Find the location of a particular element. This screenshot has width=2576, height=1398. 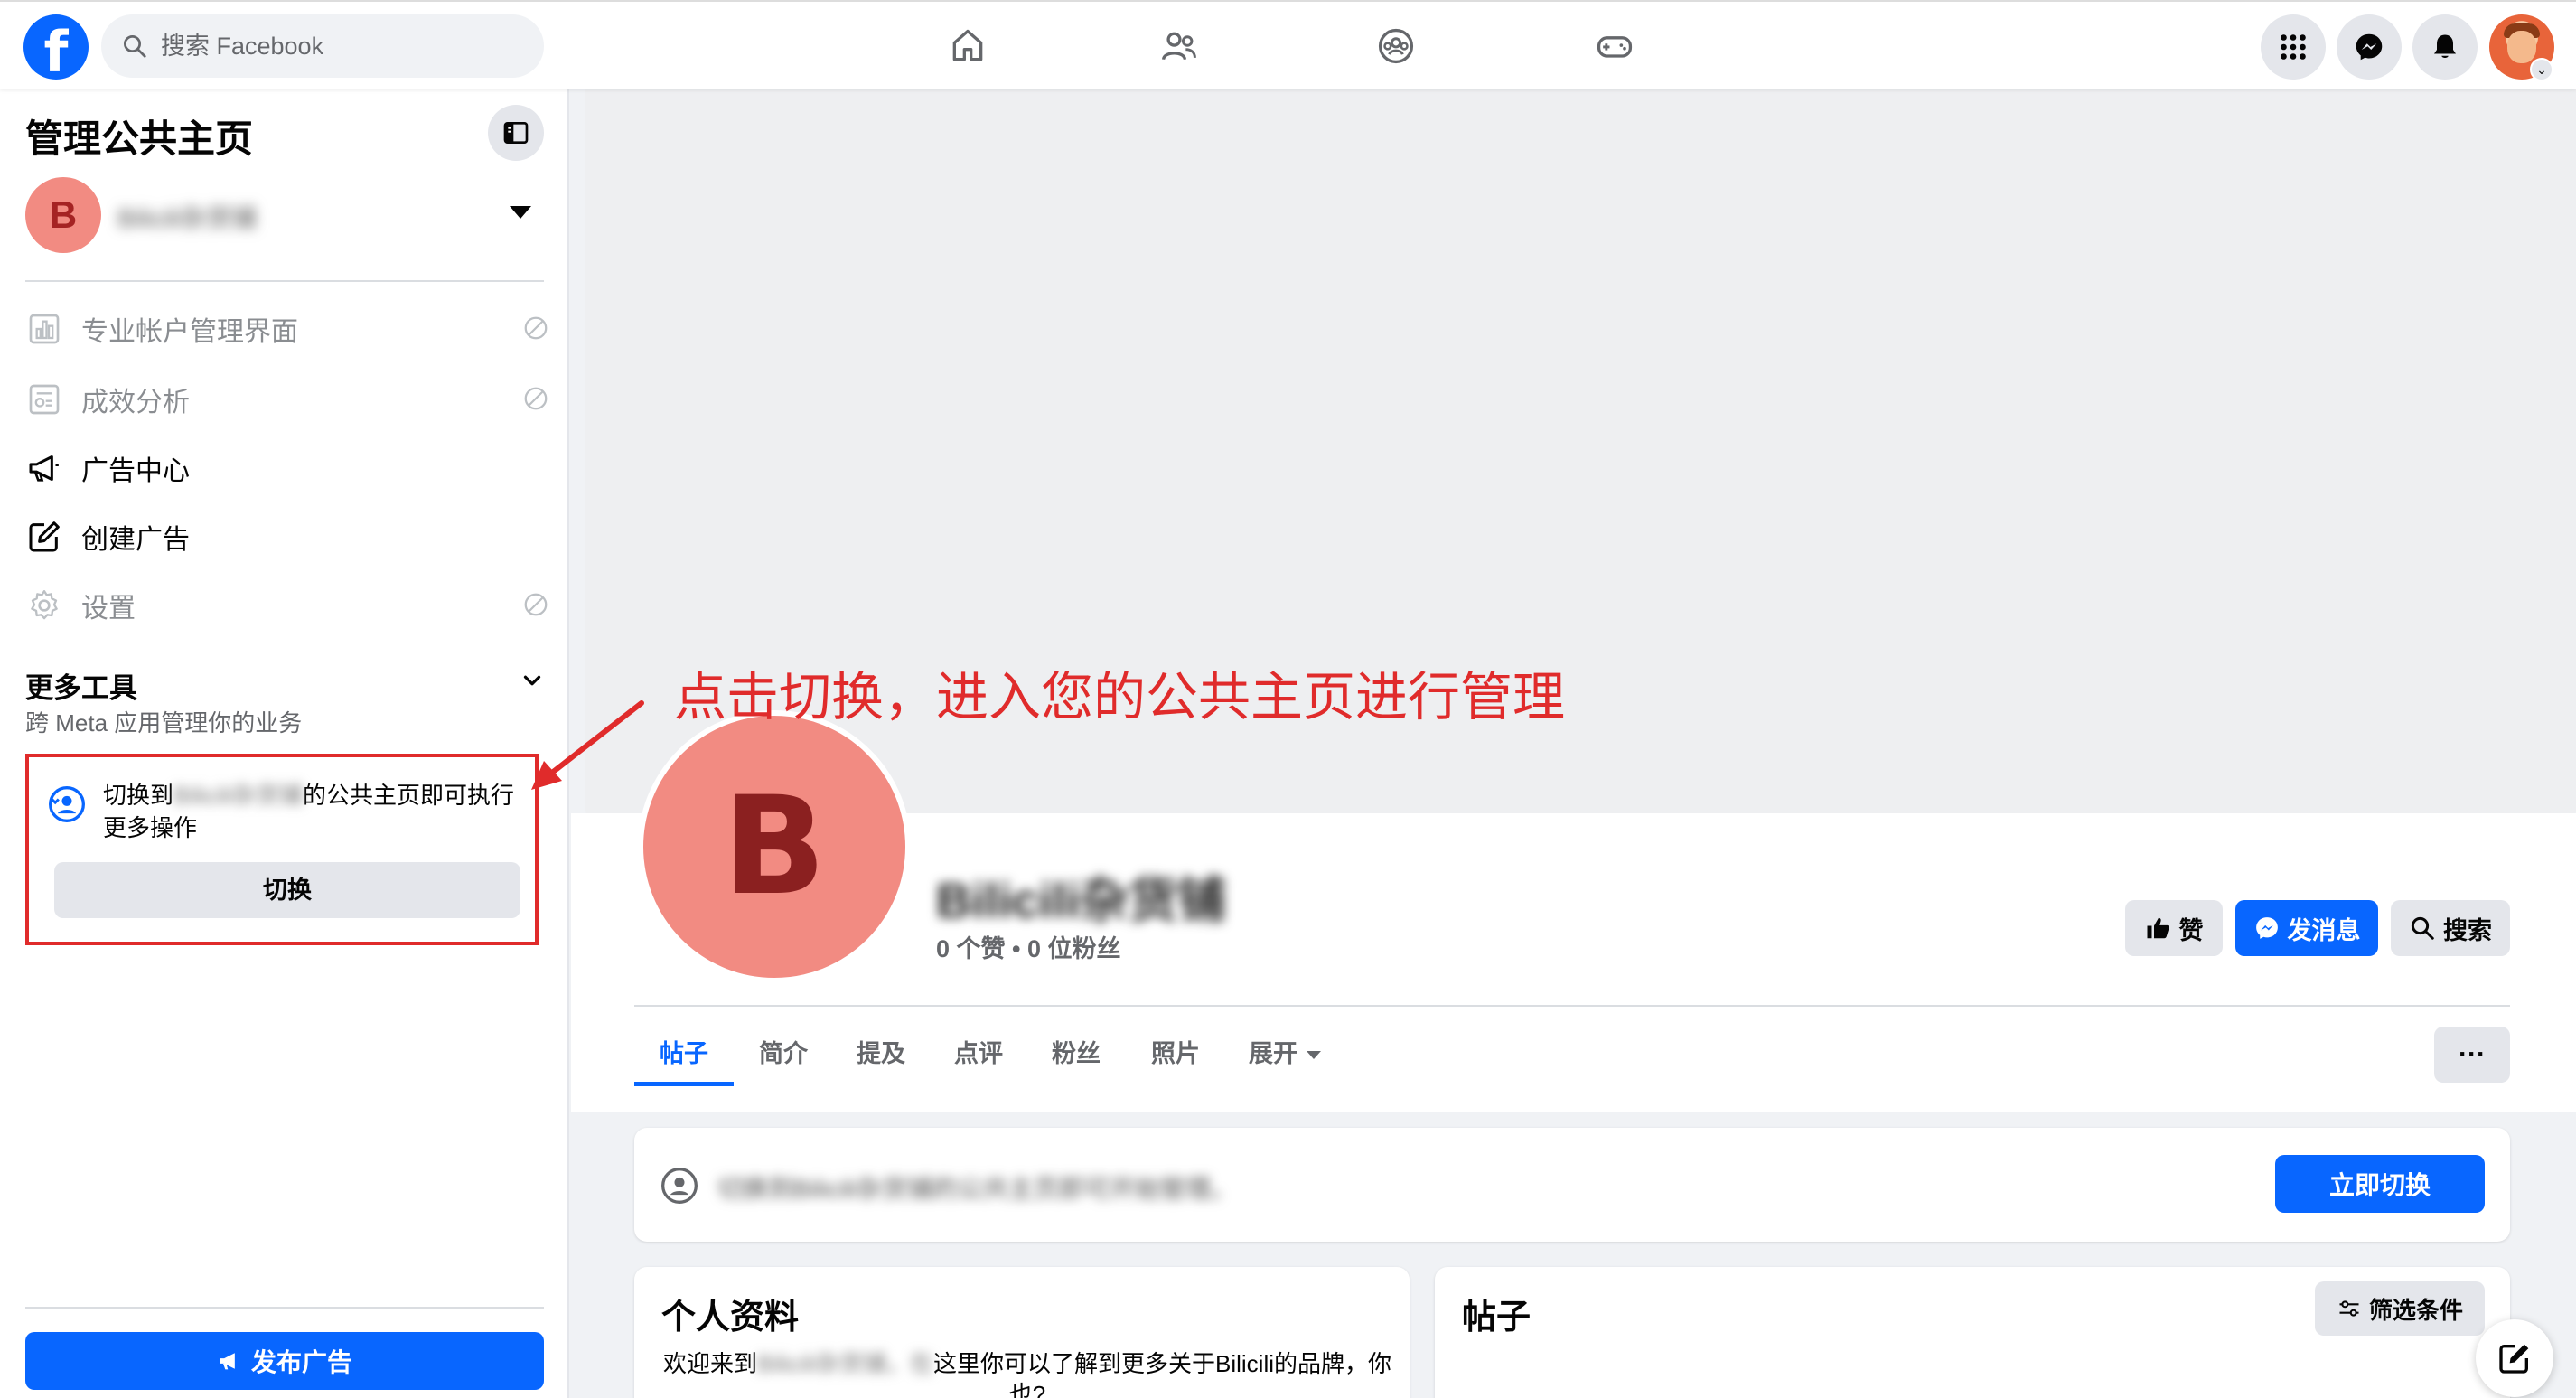

sidebar-toggle-icon is located at coordinates (516, 133).